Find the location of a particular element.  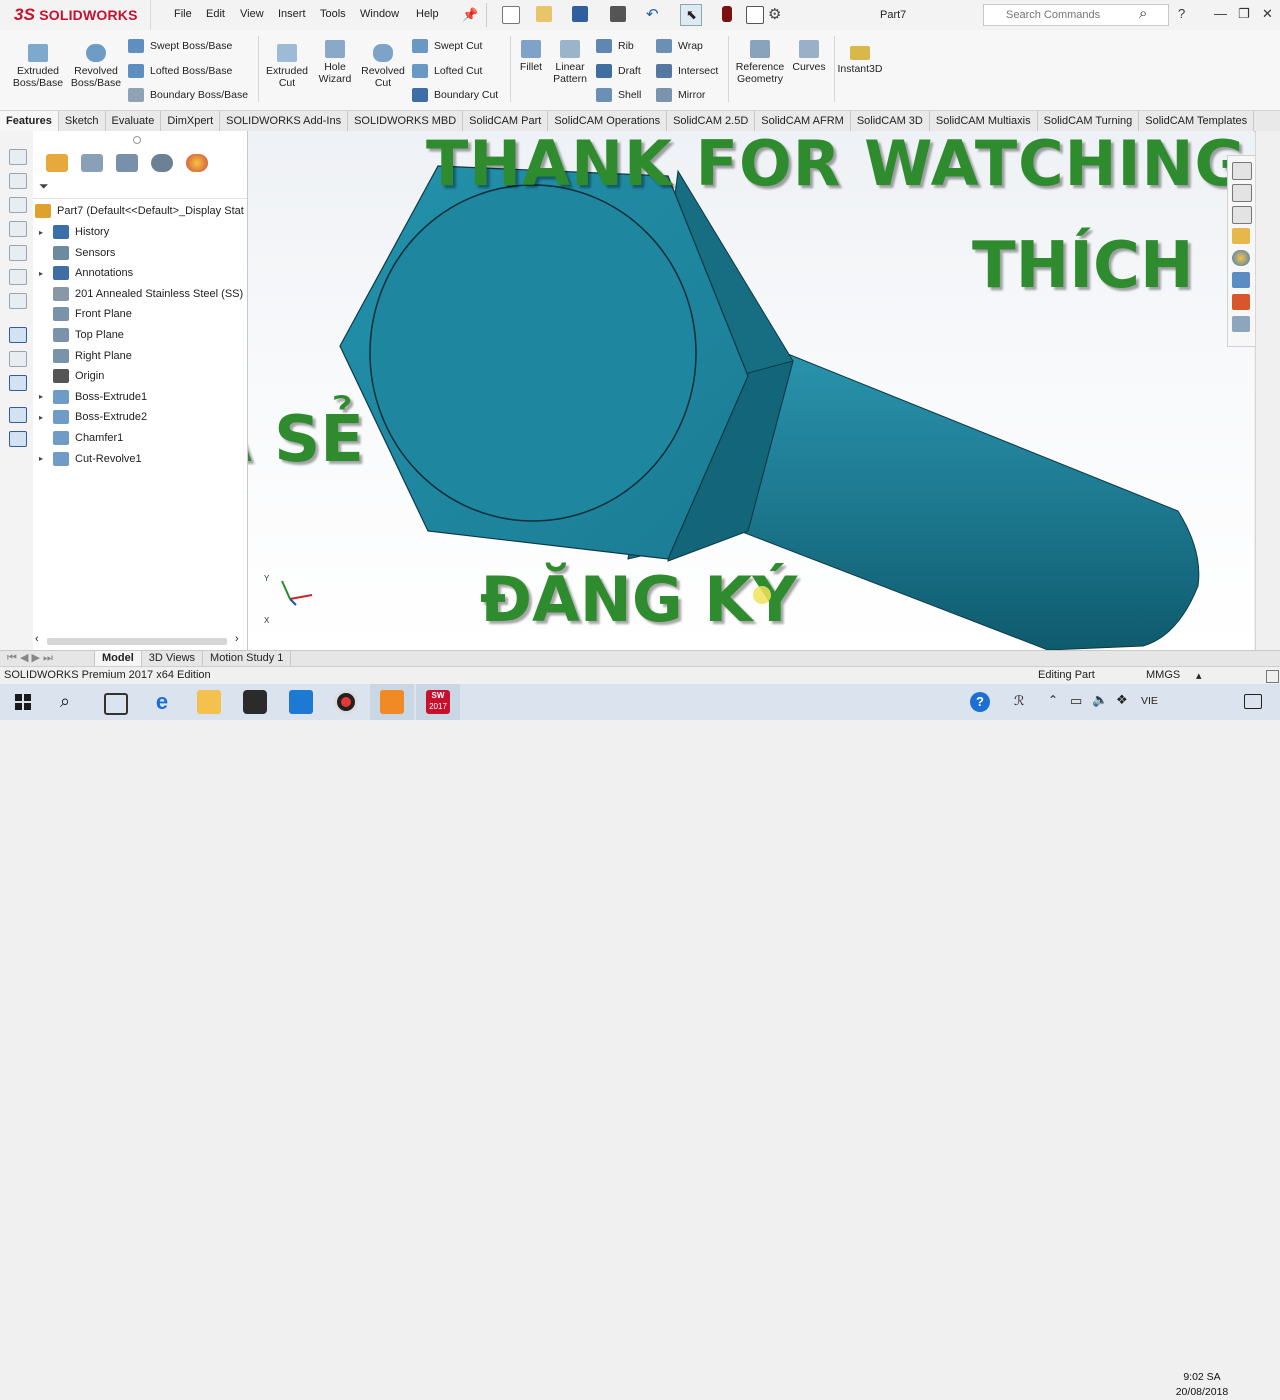

tab-sketch: Sketch is located at coordinates (82, 121).